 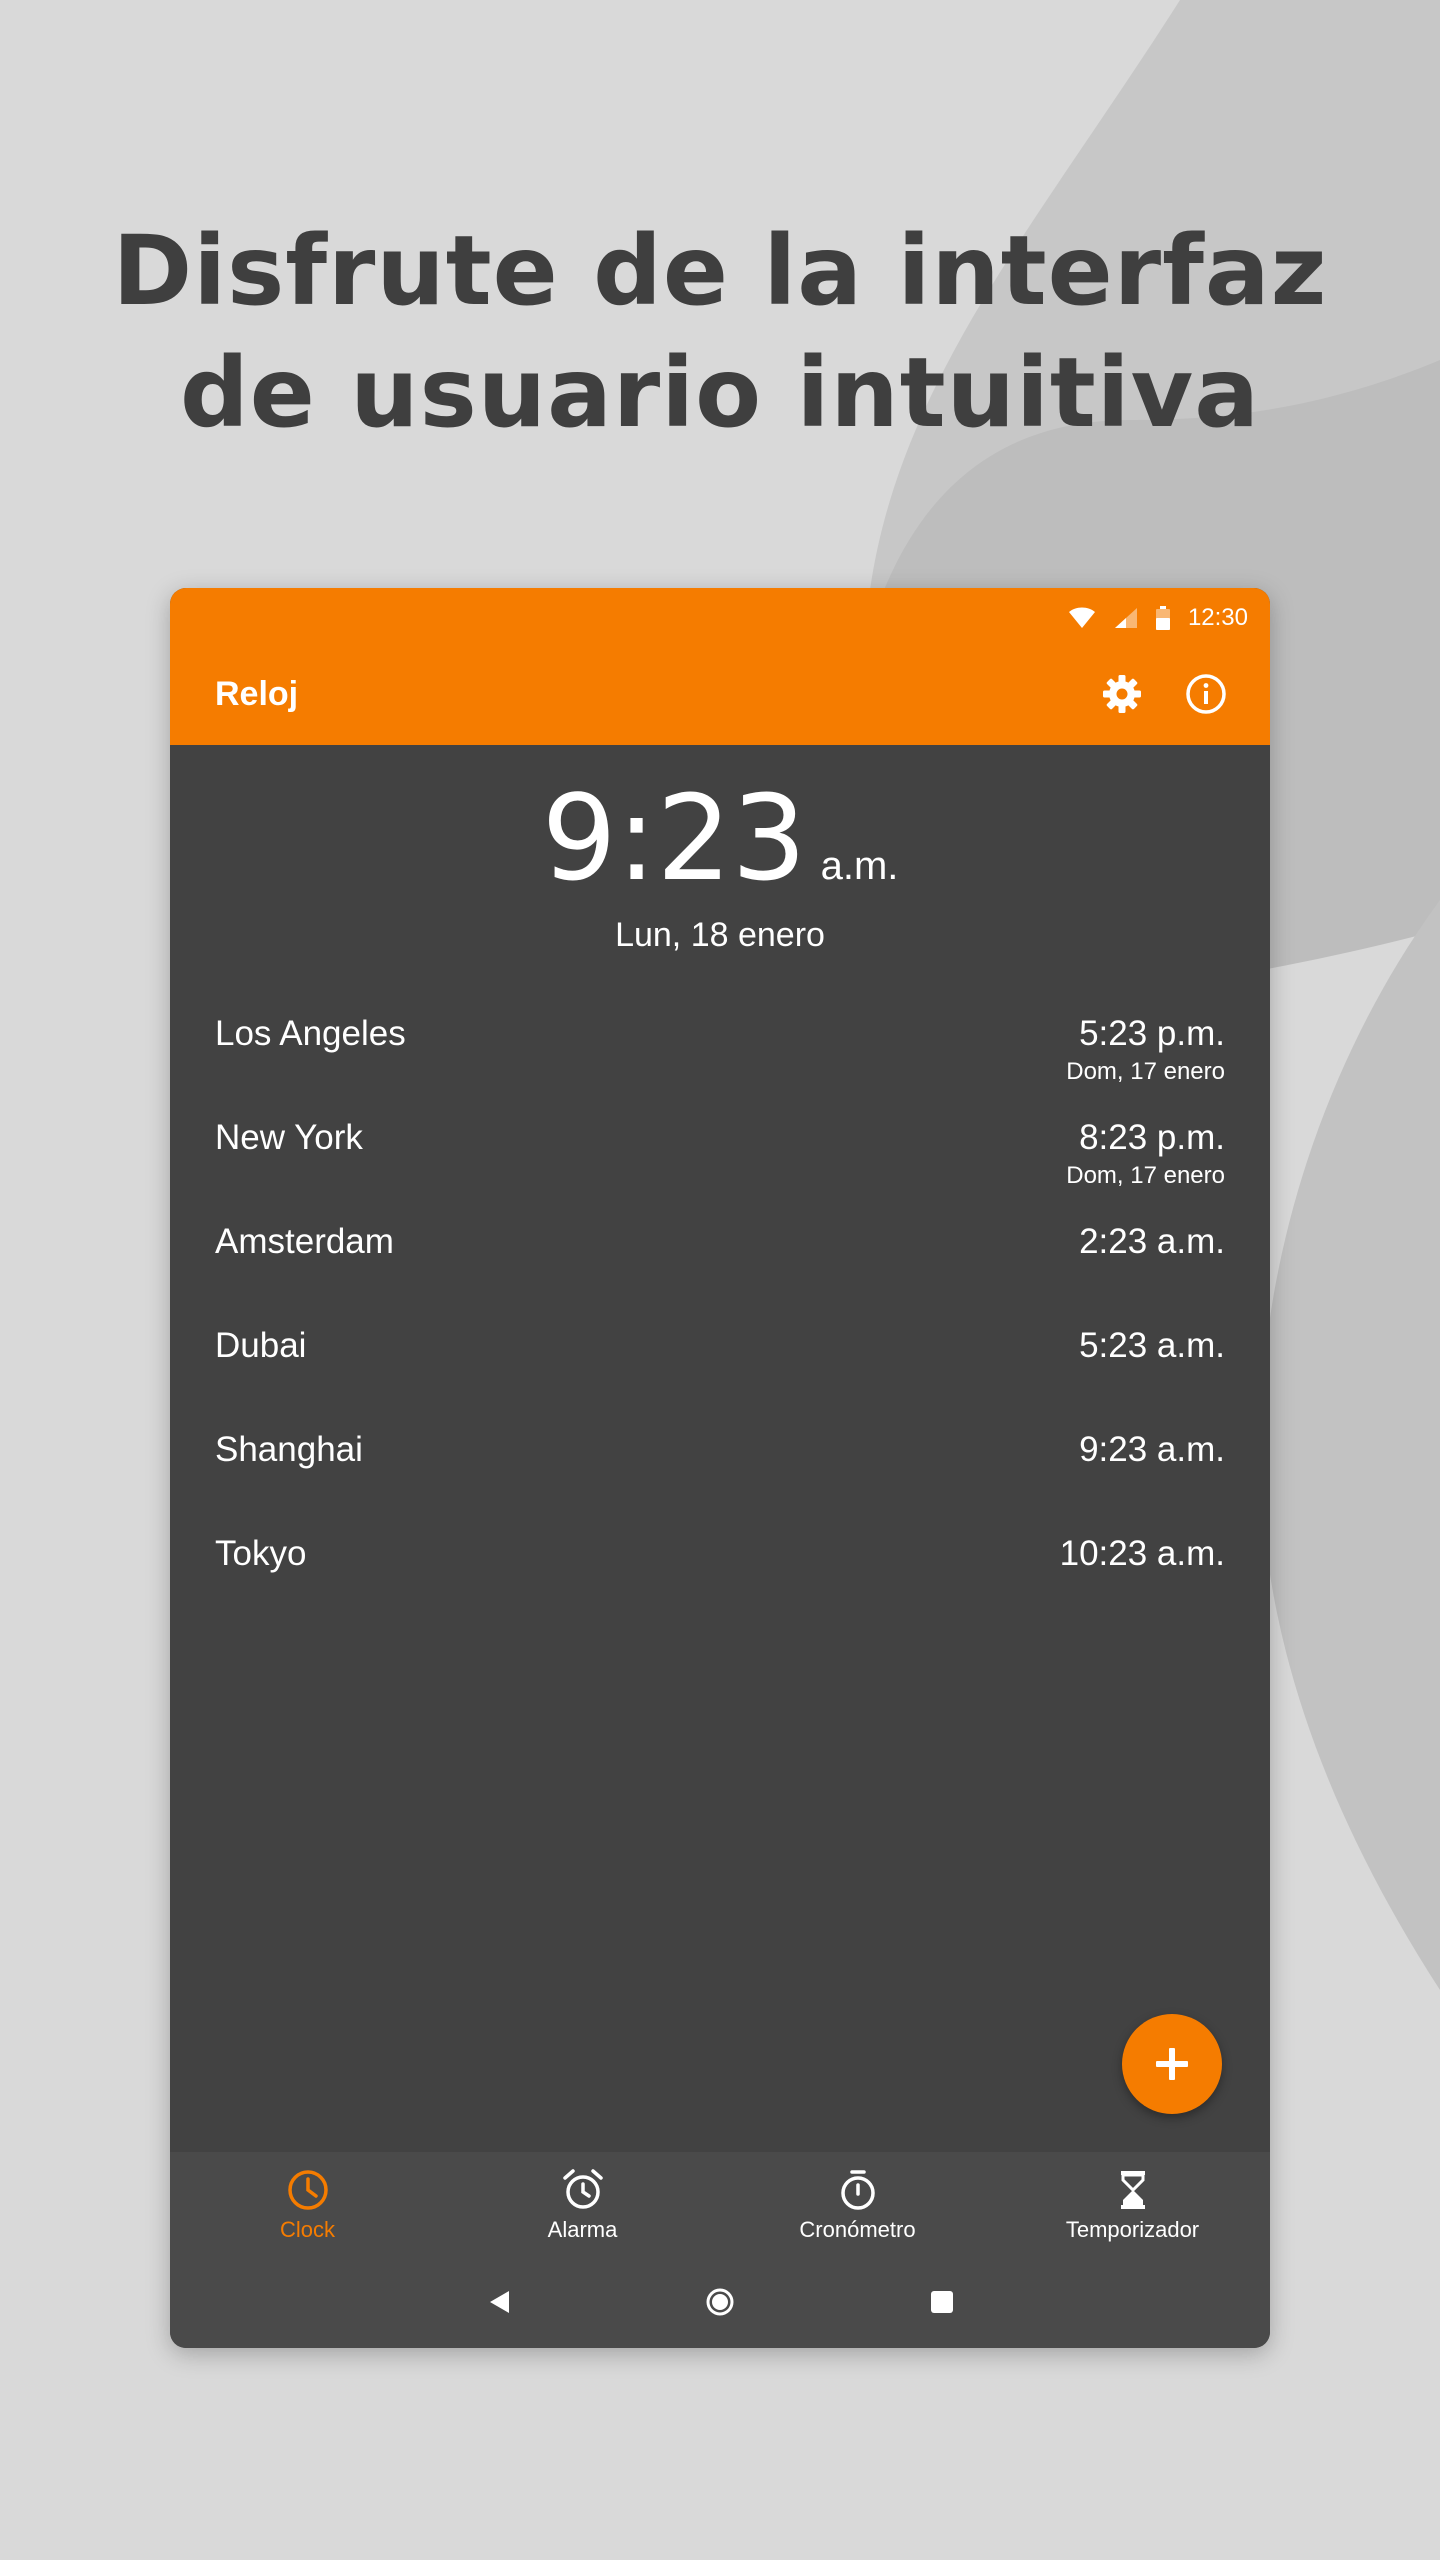 I want to click on city-name: New York, so click(x=289, y=1137).